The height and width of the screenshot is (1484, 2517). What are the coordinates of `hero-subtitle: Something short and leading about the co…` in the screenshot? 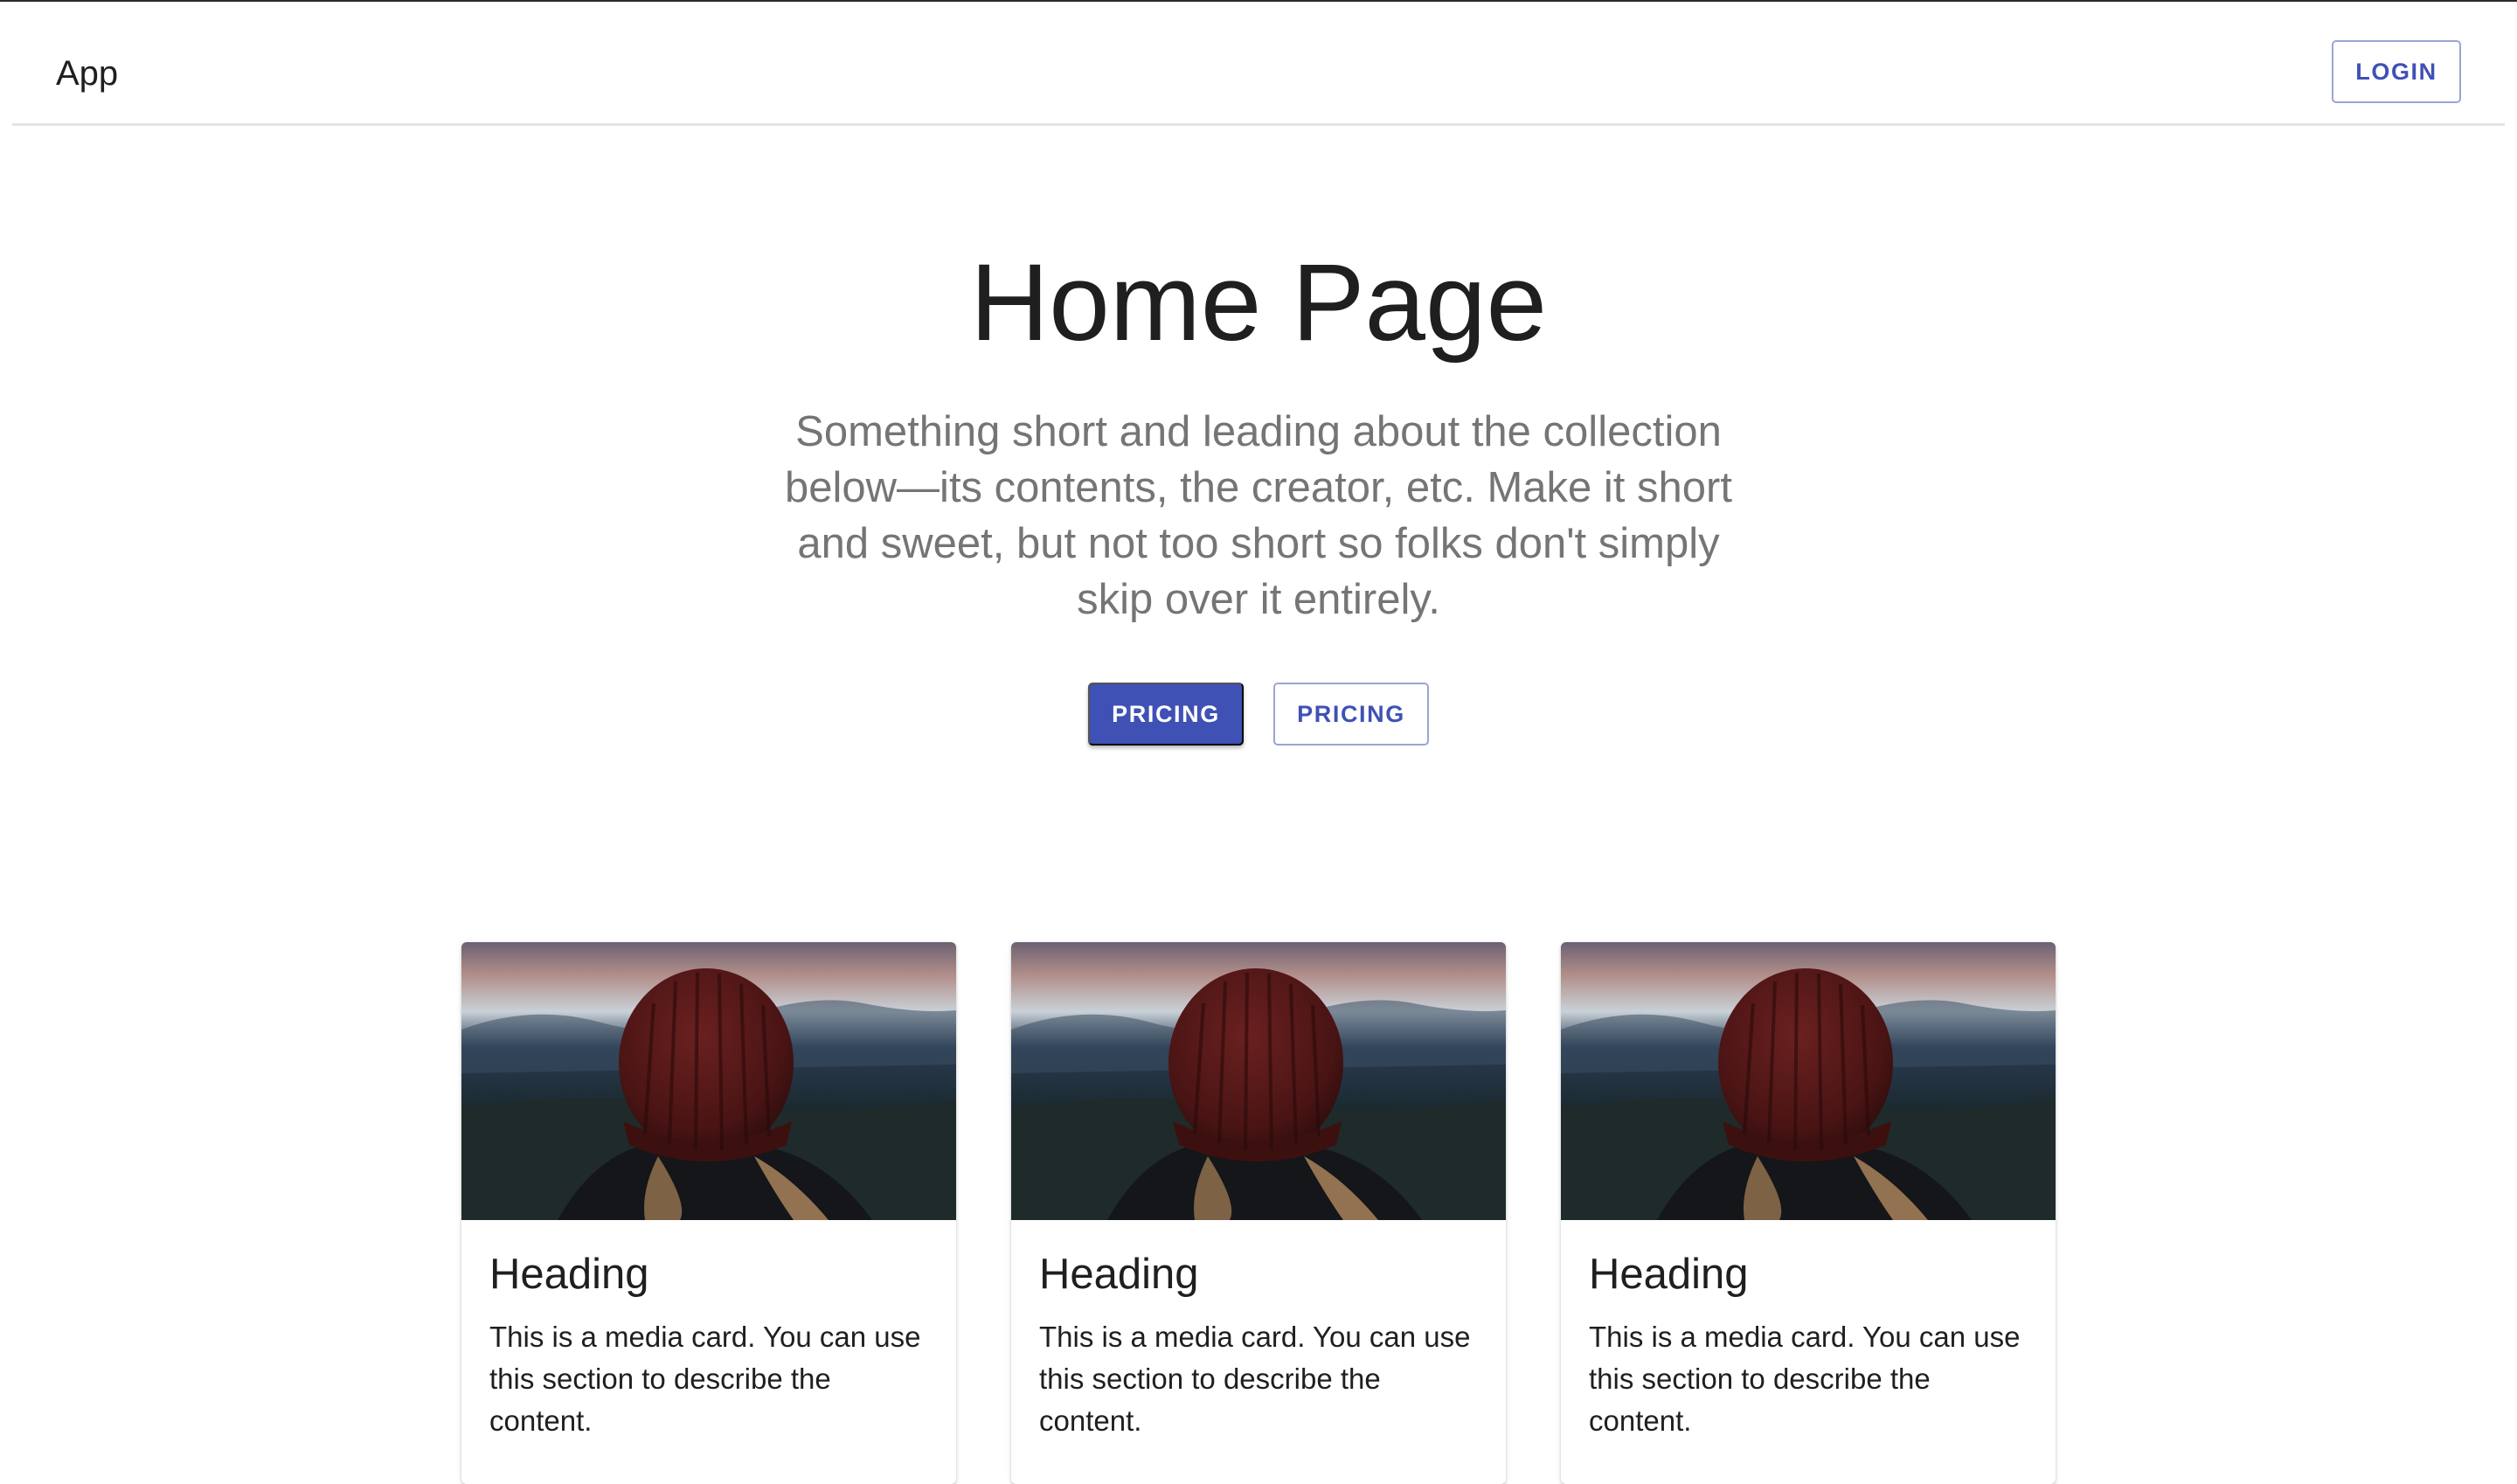 It's located at (1258, 515).